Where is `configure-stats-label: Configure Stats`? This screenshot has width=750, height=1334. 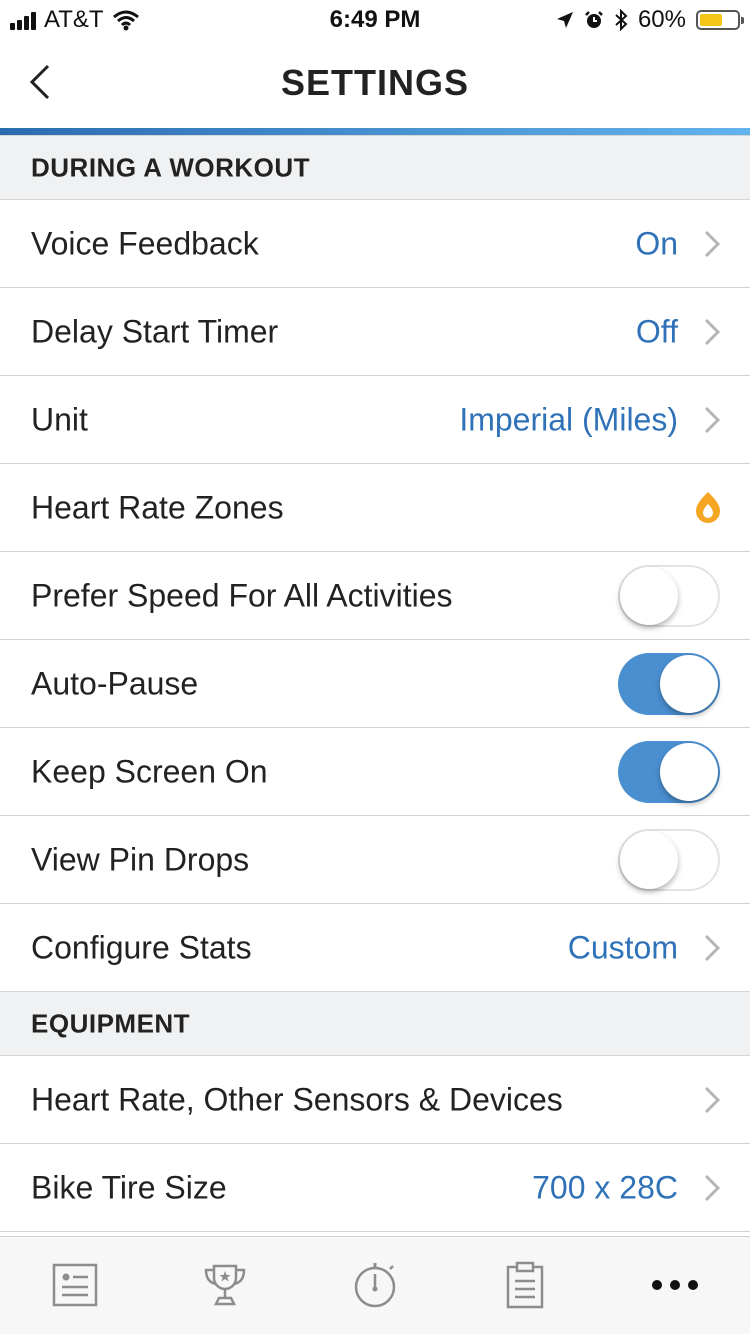
configure-stats-label: Configure Stats is located at coordinates (141, 947).